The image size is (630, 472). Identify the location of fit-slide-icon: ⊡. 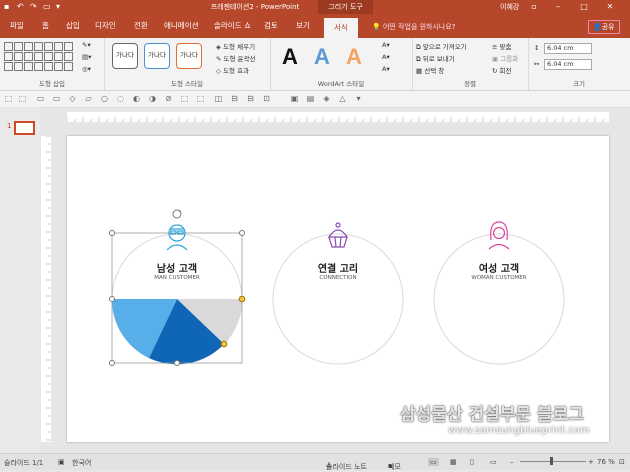
(622, 462).